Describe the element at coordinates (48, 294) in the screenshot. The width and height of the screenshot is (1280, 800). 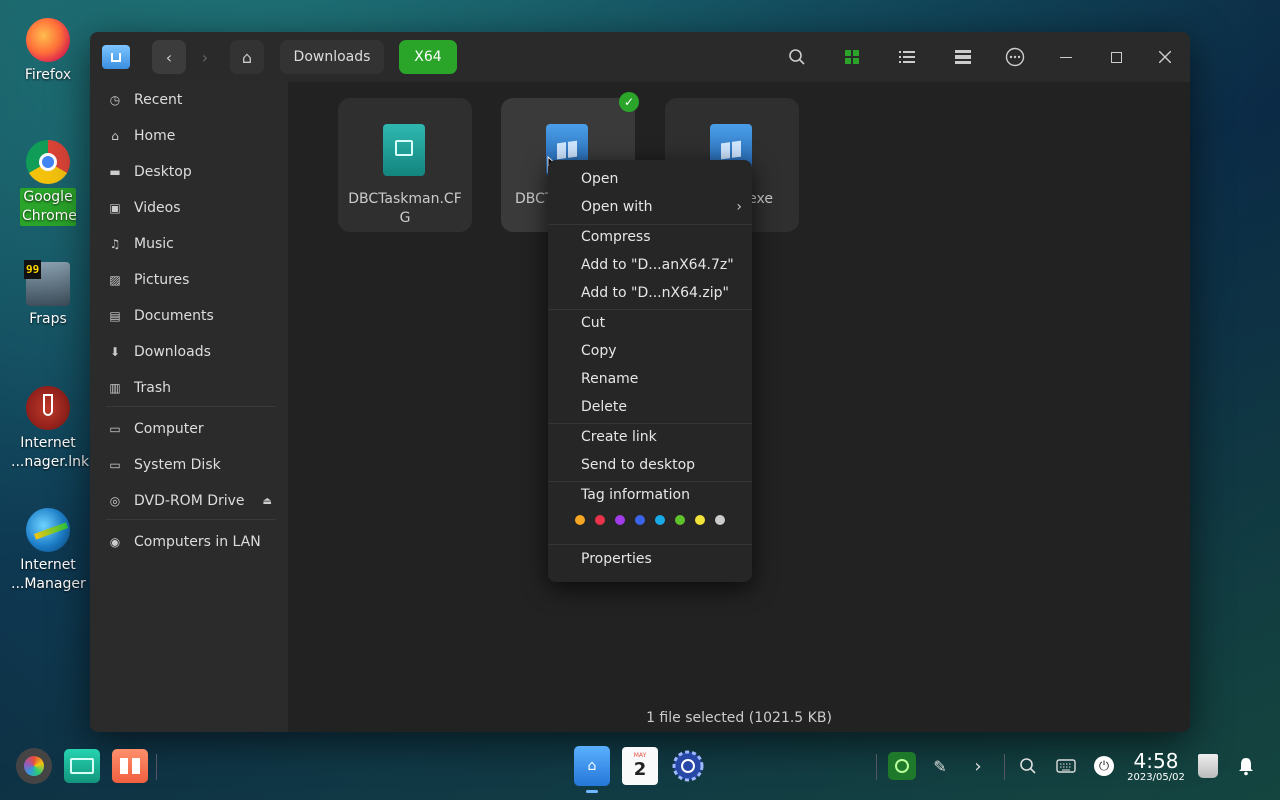
I see `desktop-icon-fraps: 99 Fraps` at that location.